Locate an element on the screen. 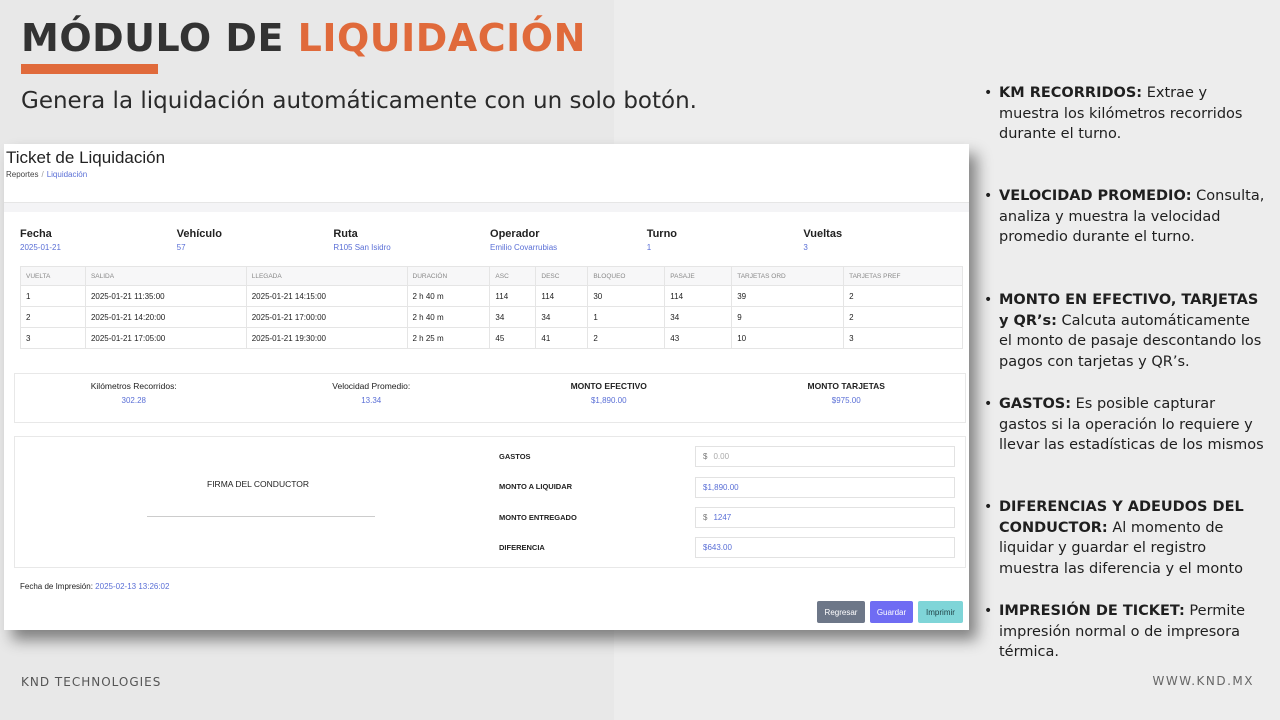  table-cell: 45 is located at coordinates (513, 338).